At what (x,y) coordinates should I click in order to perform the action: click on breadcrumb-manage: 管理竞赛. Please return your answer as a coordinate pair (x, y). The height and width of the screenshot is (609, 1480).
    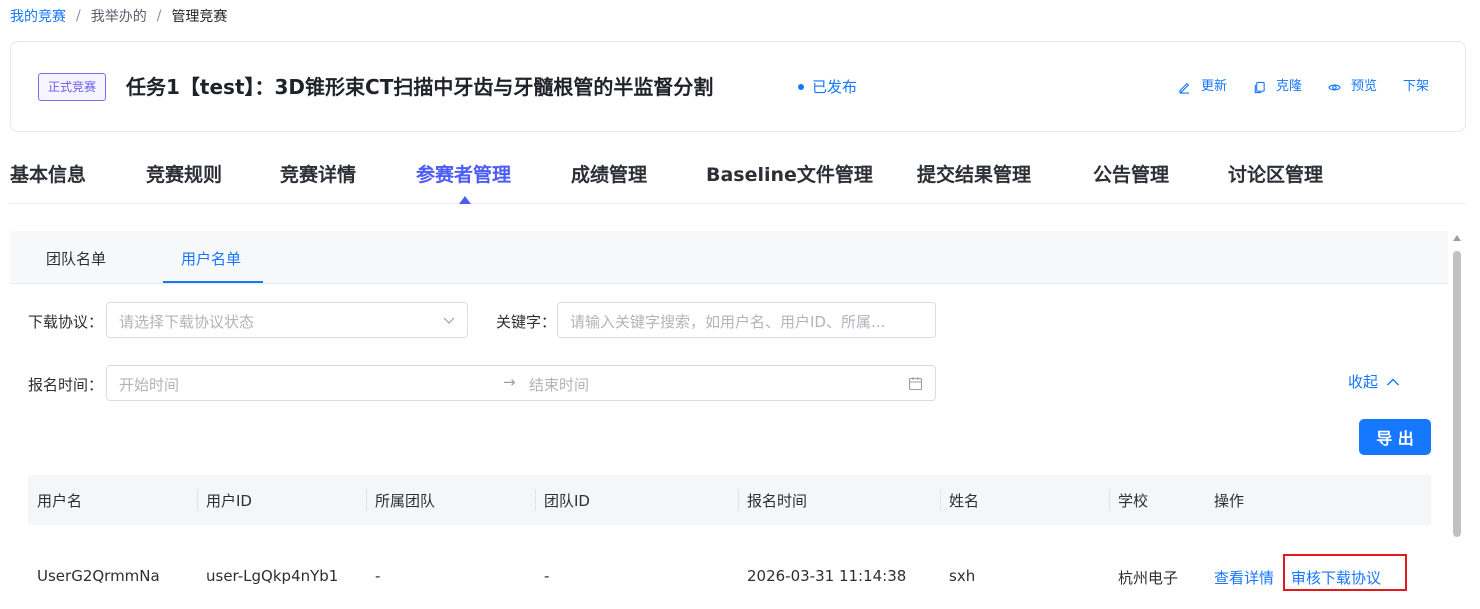
    Looking at the image, I should click on (199, 17).